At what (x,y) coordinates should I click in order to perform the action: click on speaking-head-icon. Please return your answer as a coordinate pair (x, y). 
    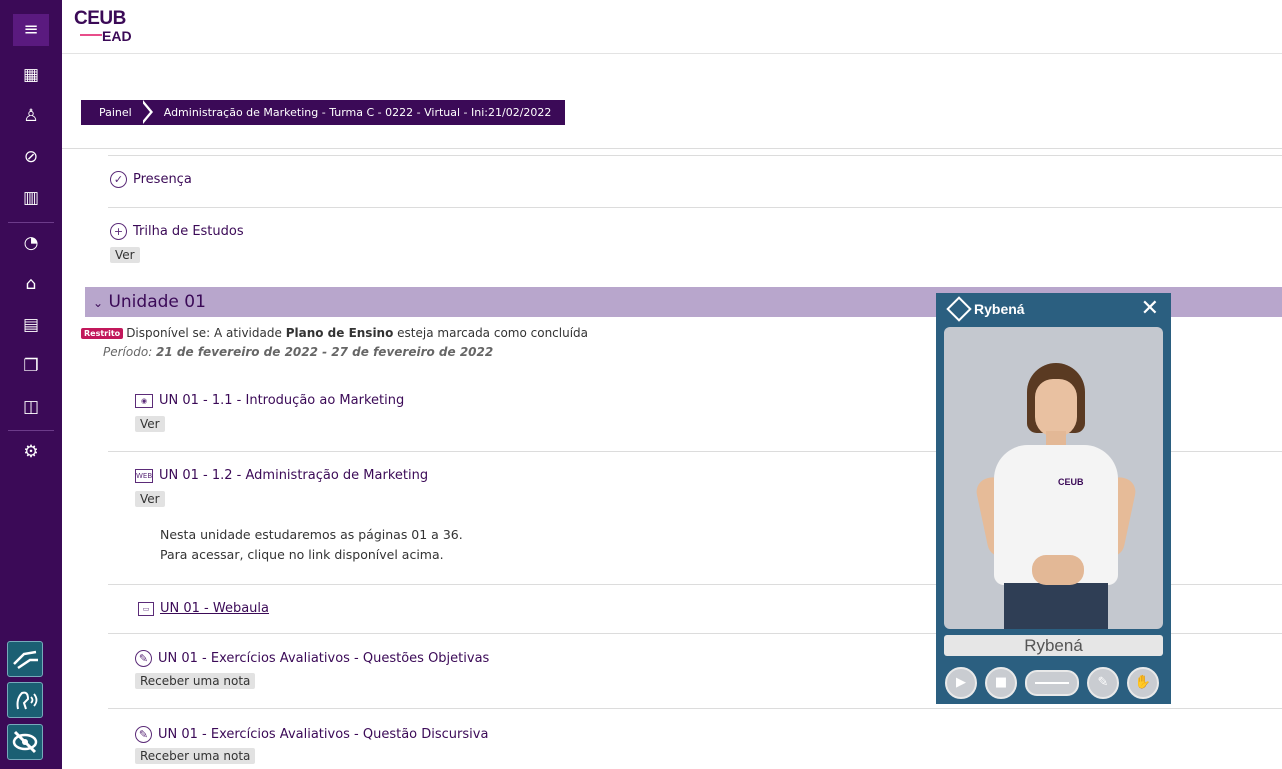
    Looking at the image, I should click on (27, 700).